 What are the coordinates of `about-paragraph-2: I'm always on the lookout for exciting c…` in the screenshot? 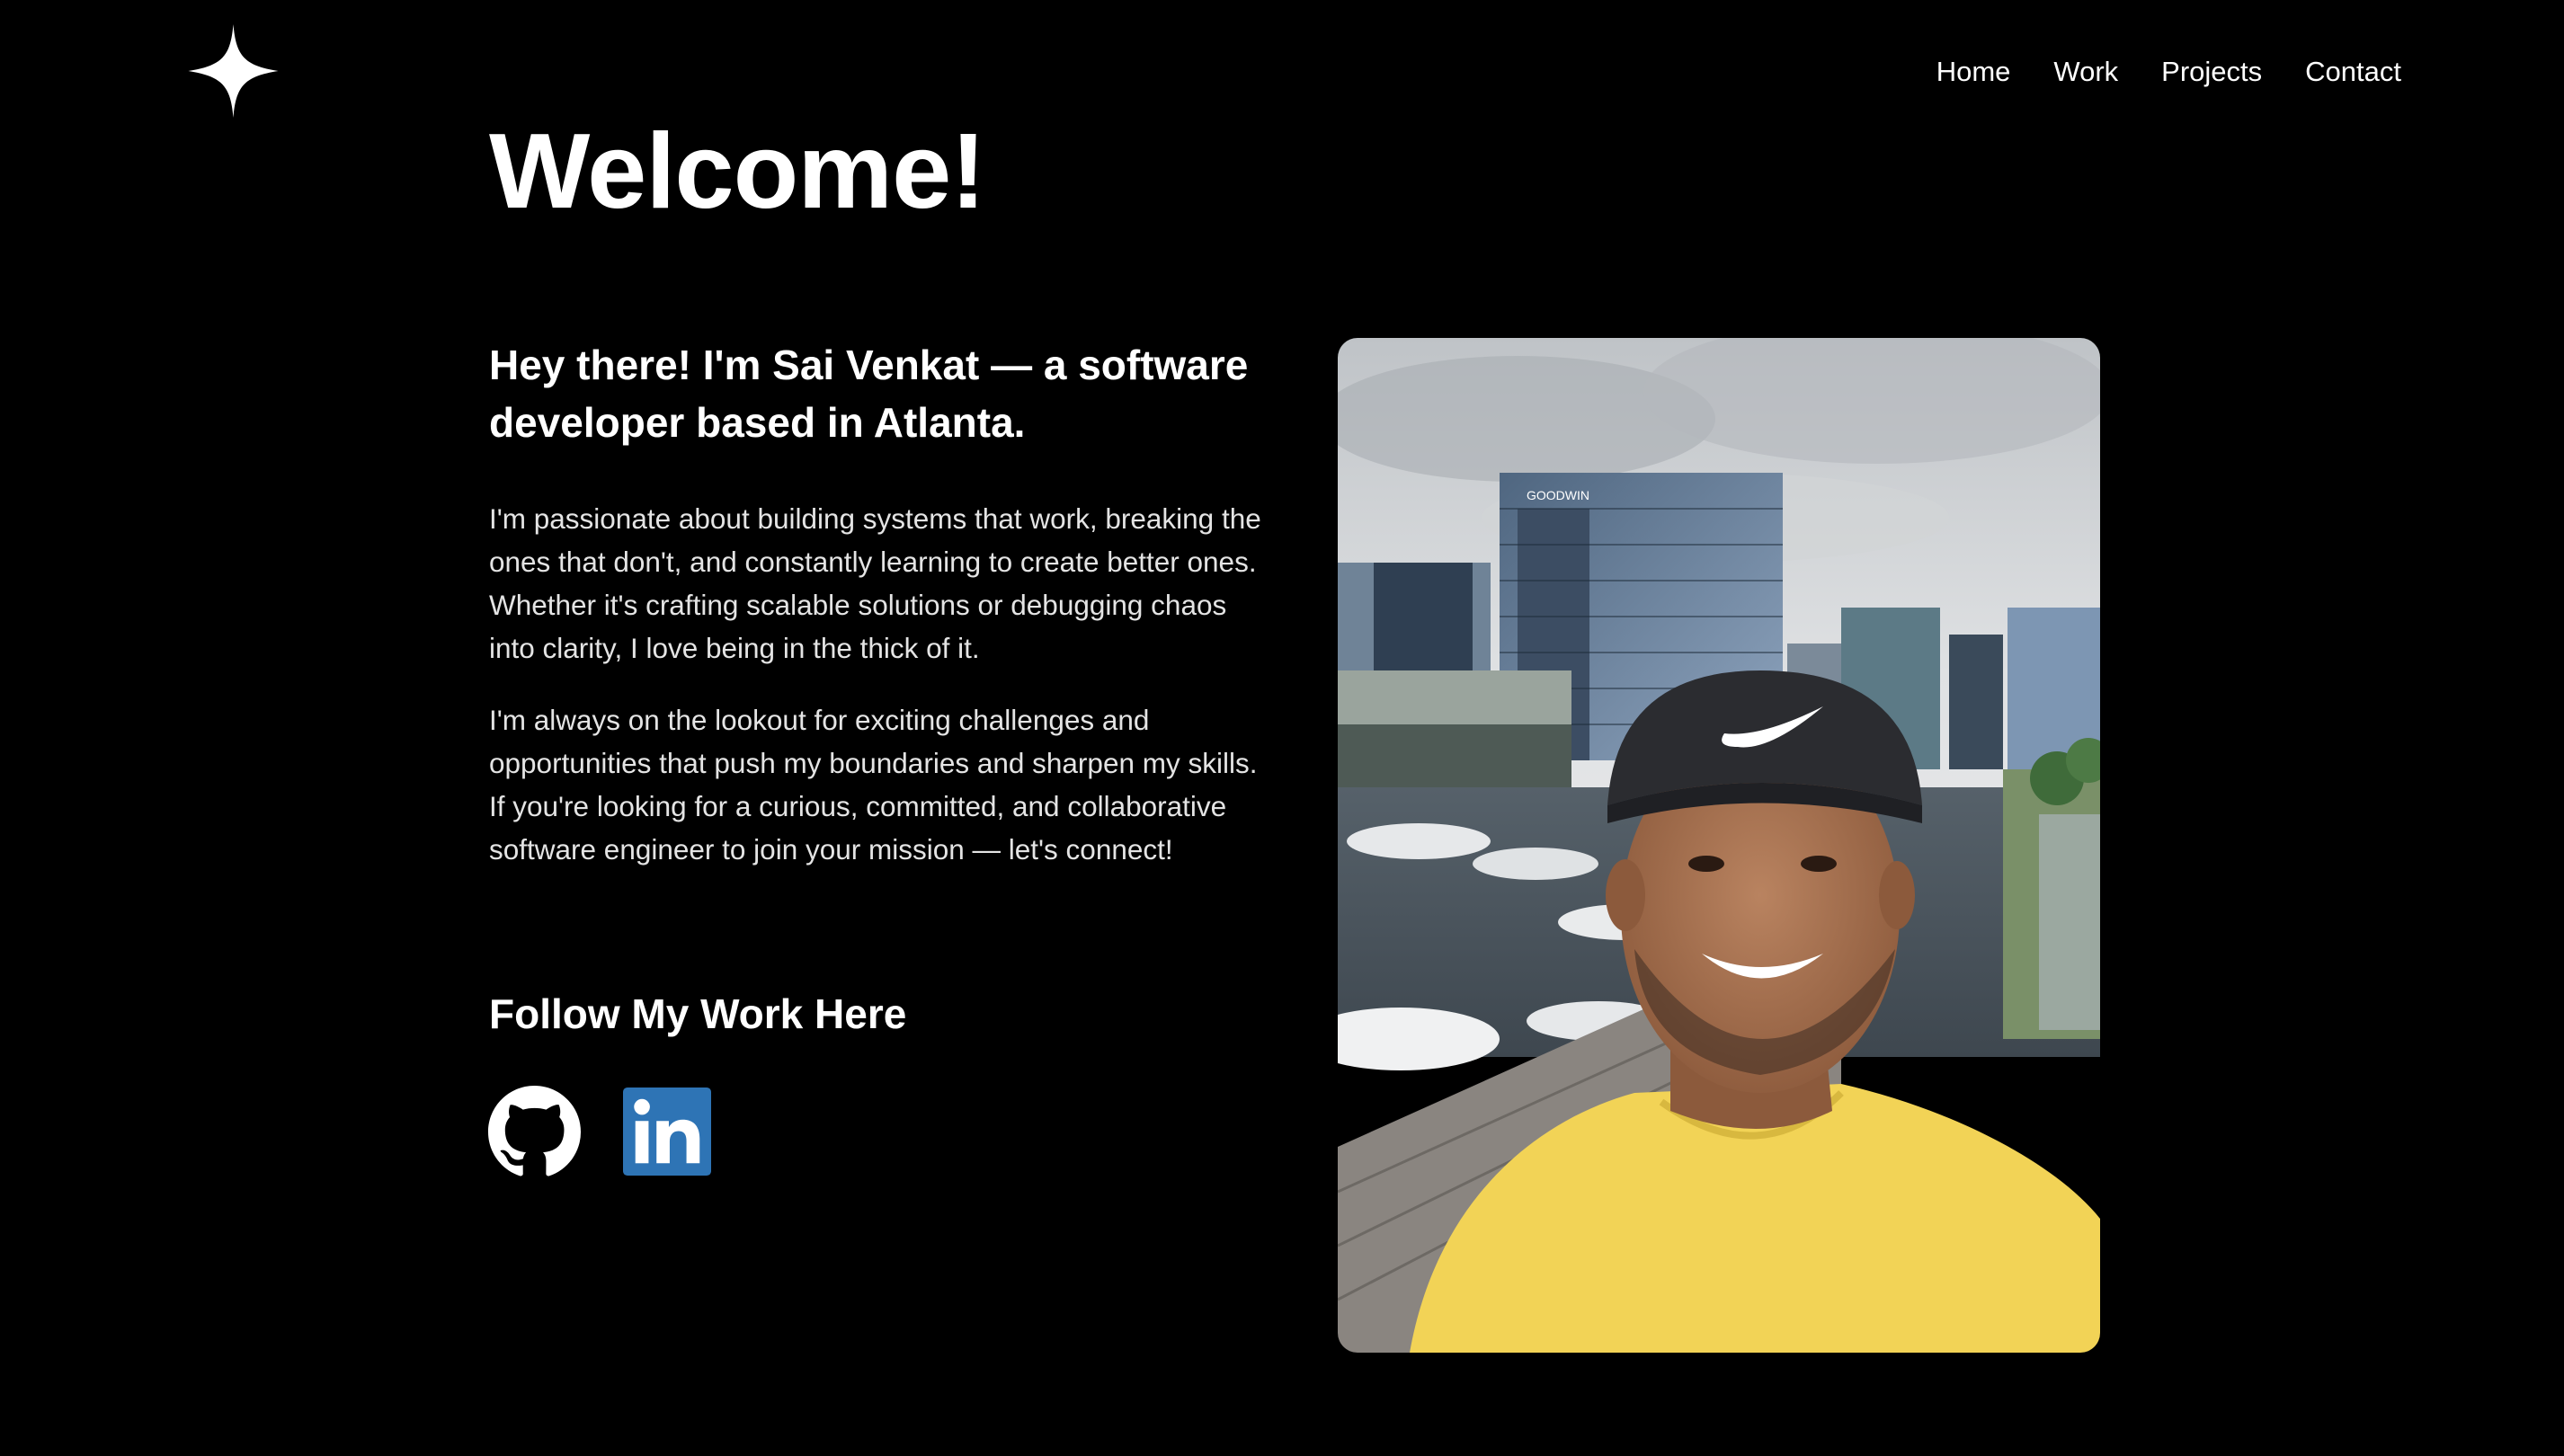 It's located at (873, 785).